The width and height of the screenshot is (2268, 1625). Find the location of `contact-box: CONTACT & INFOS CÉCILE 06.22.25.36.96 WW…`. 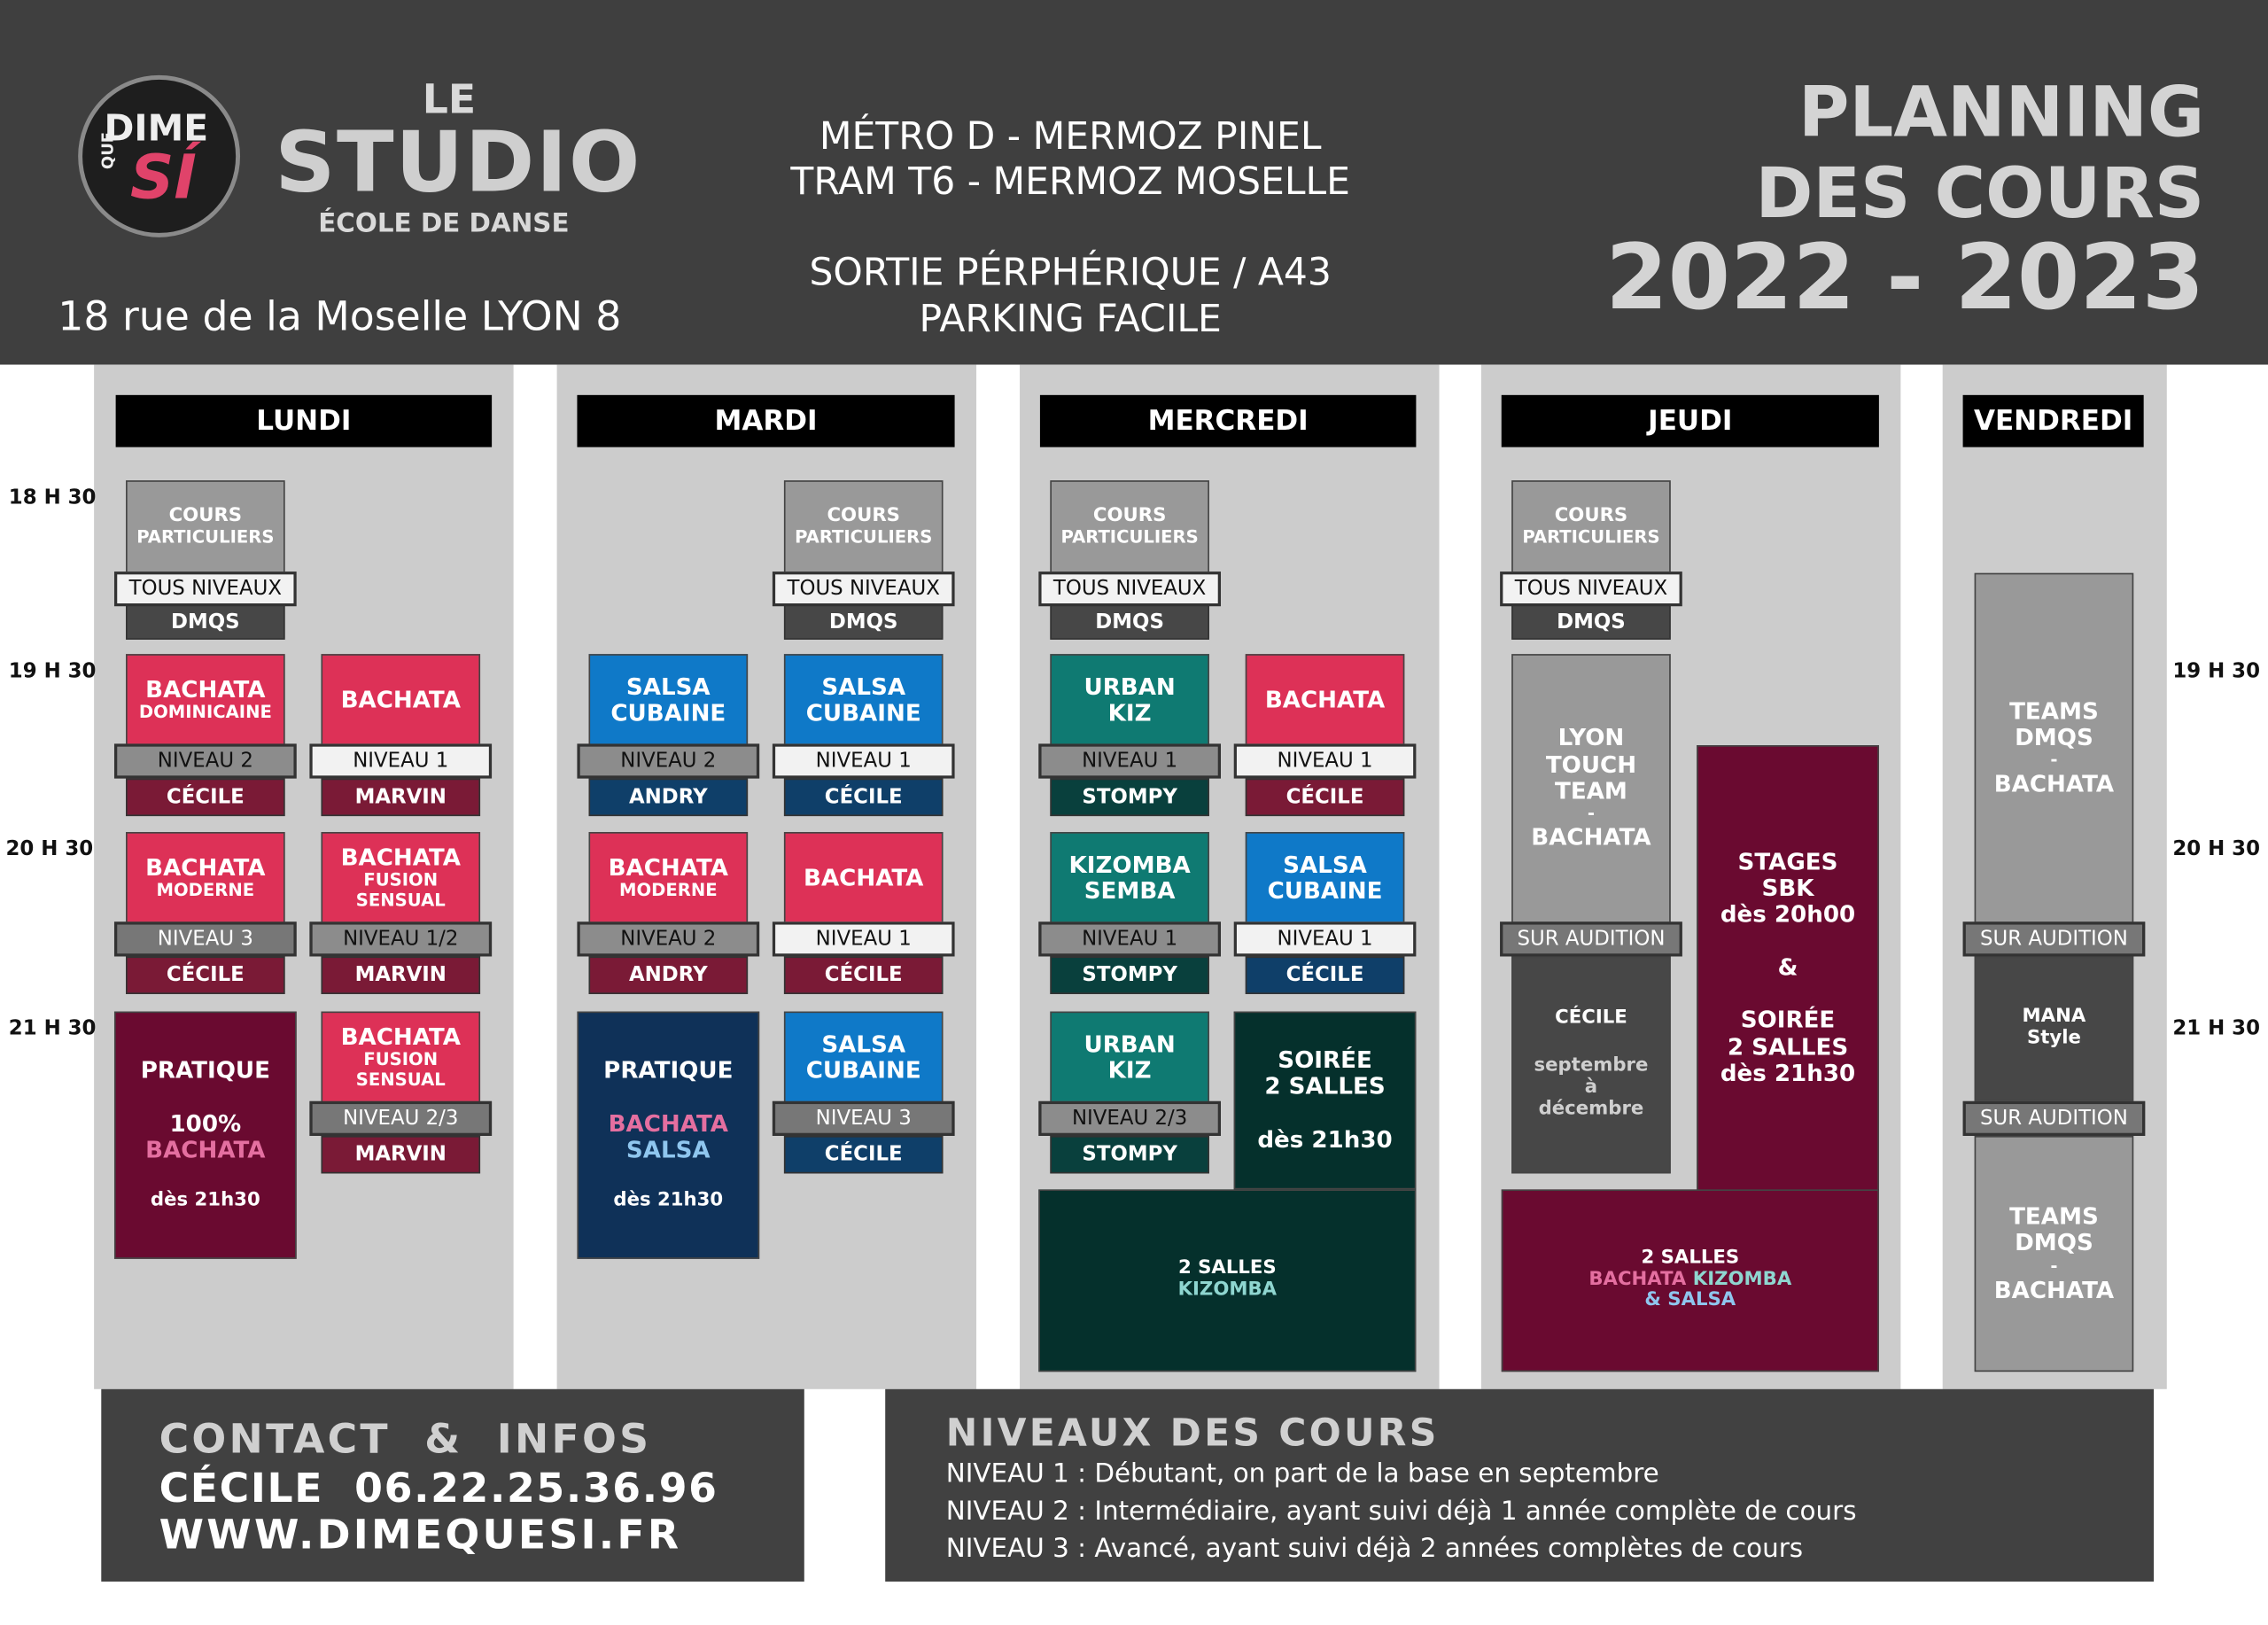

contact-box: CONTACT & INFOS CÉCILE 06.22.25.36.96 WW… is located at coordinates (452, 1485).